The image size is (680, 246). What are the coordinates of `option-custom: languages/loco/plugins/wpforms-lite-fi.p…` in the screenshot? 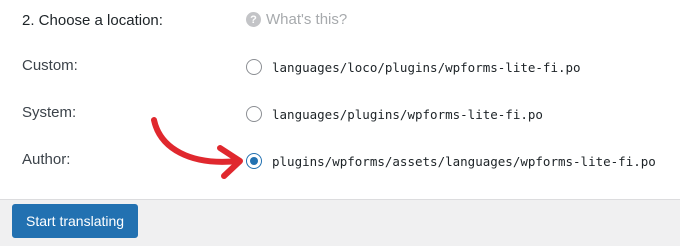 It's located at (413, 67).